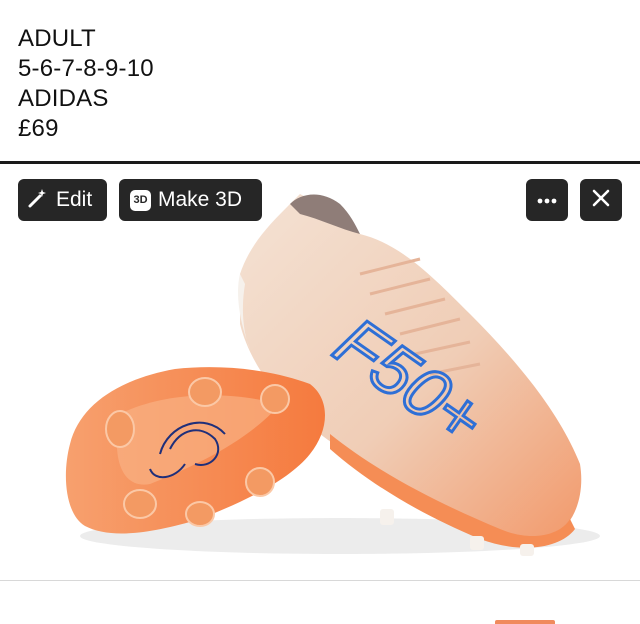 The height and width of the screenshot is (624, 640). I want to click on magic-wand-icon, so click(38, 200).